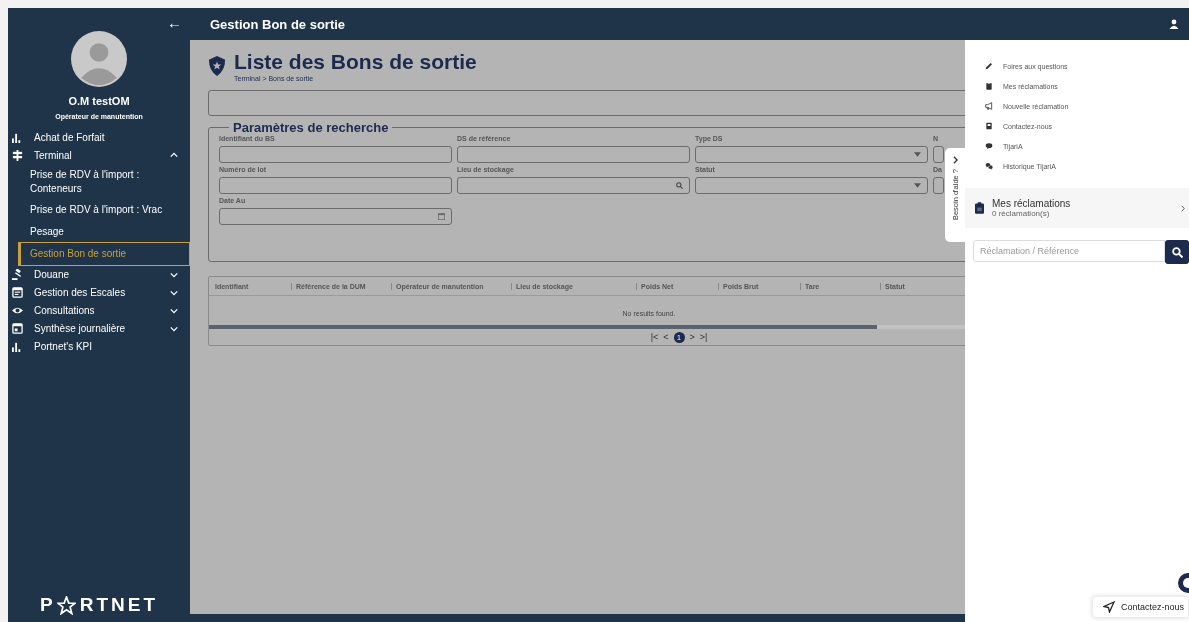 The width and height of the screenshot is (1189, 622). I want to click on user-name: O.M testOM, so click(99, 101).